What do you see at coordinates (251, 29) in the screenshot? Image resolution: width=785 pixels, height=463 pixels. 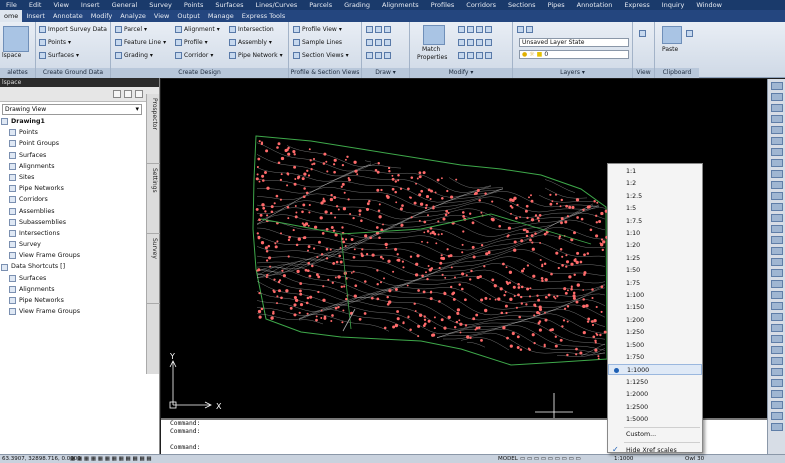 I see `intersection-button: Intersection` at bounding box center [251, 29].